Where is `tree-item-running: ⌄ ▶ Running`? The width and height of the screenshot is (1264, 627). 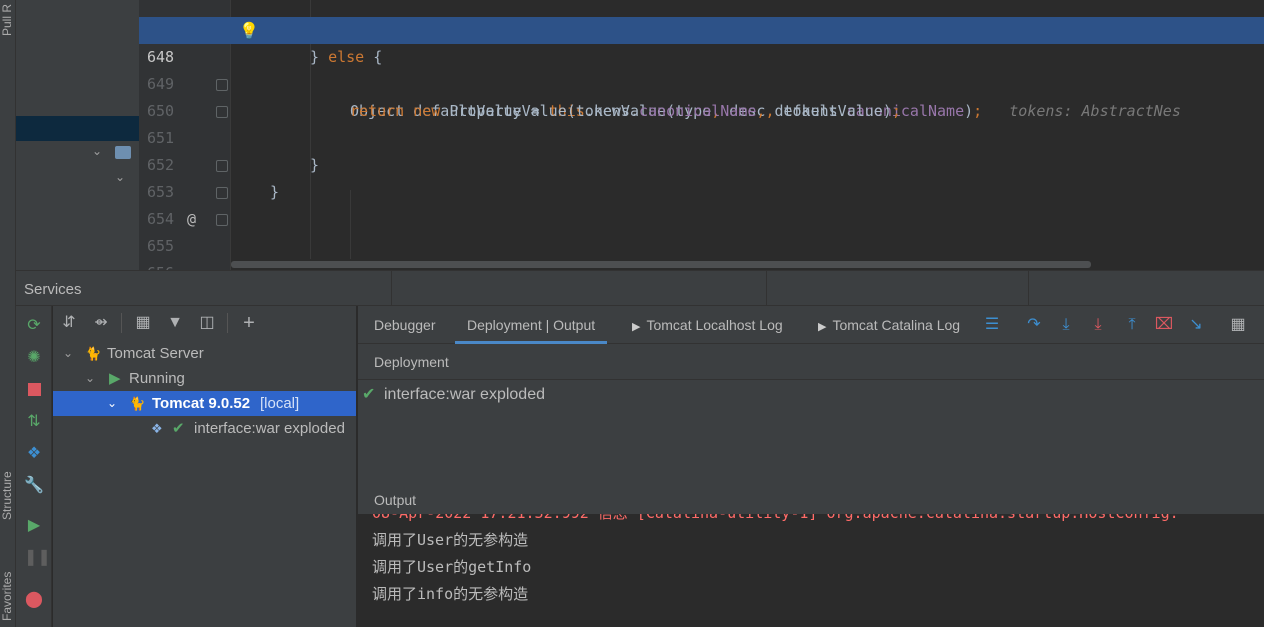
tree-item-running: ⌄ ▶ Running is located at coordinates (204, 378).